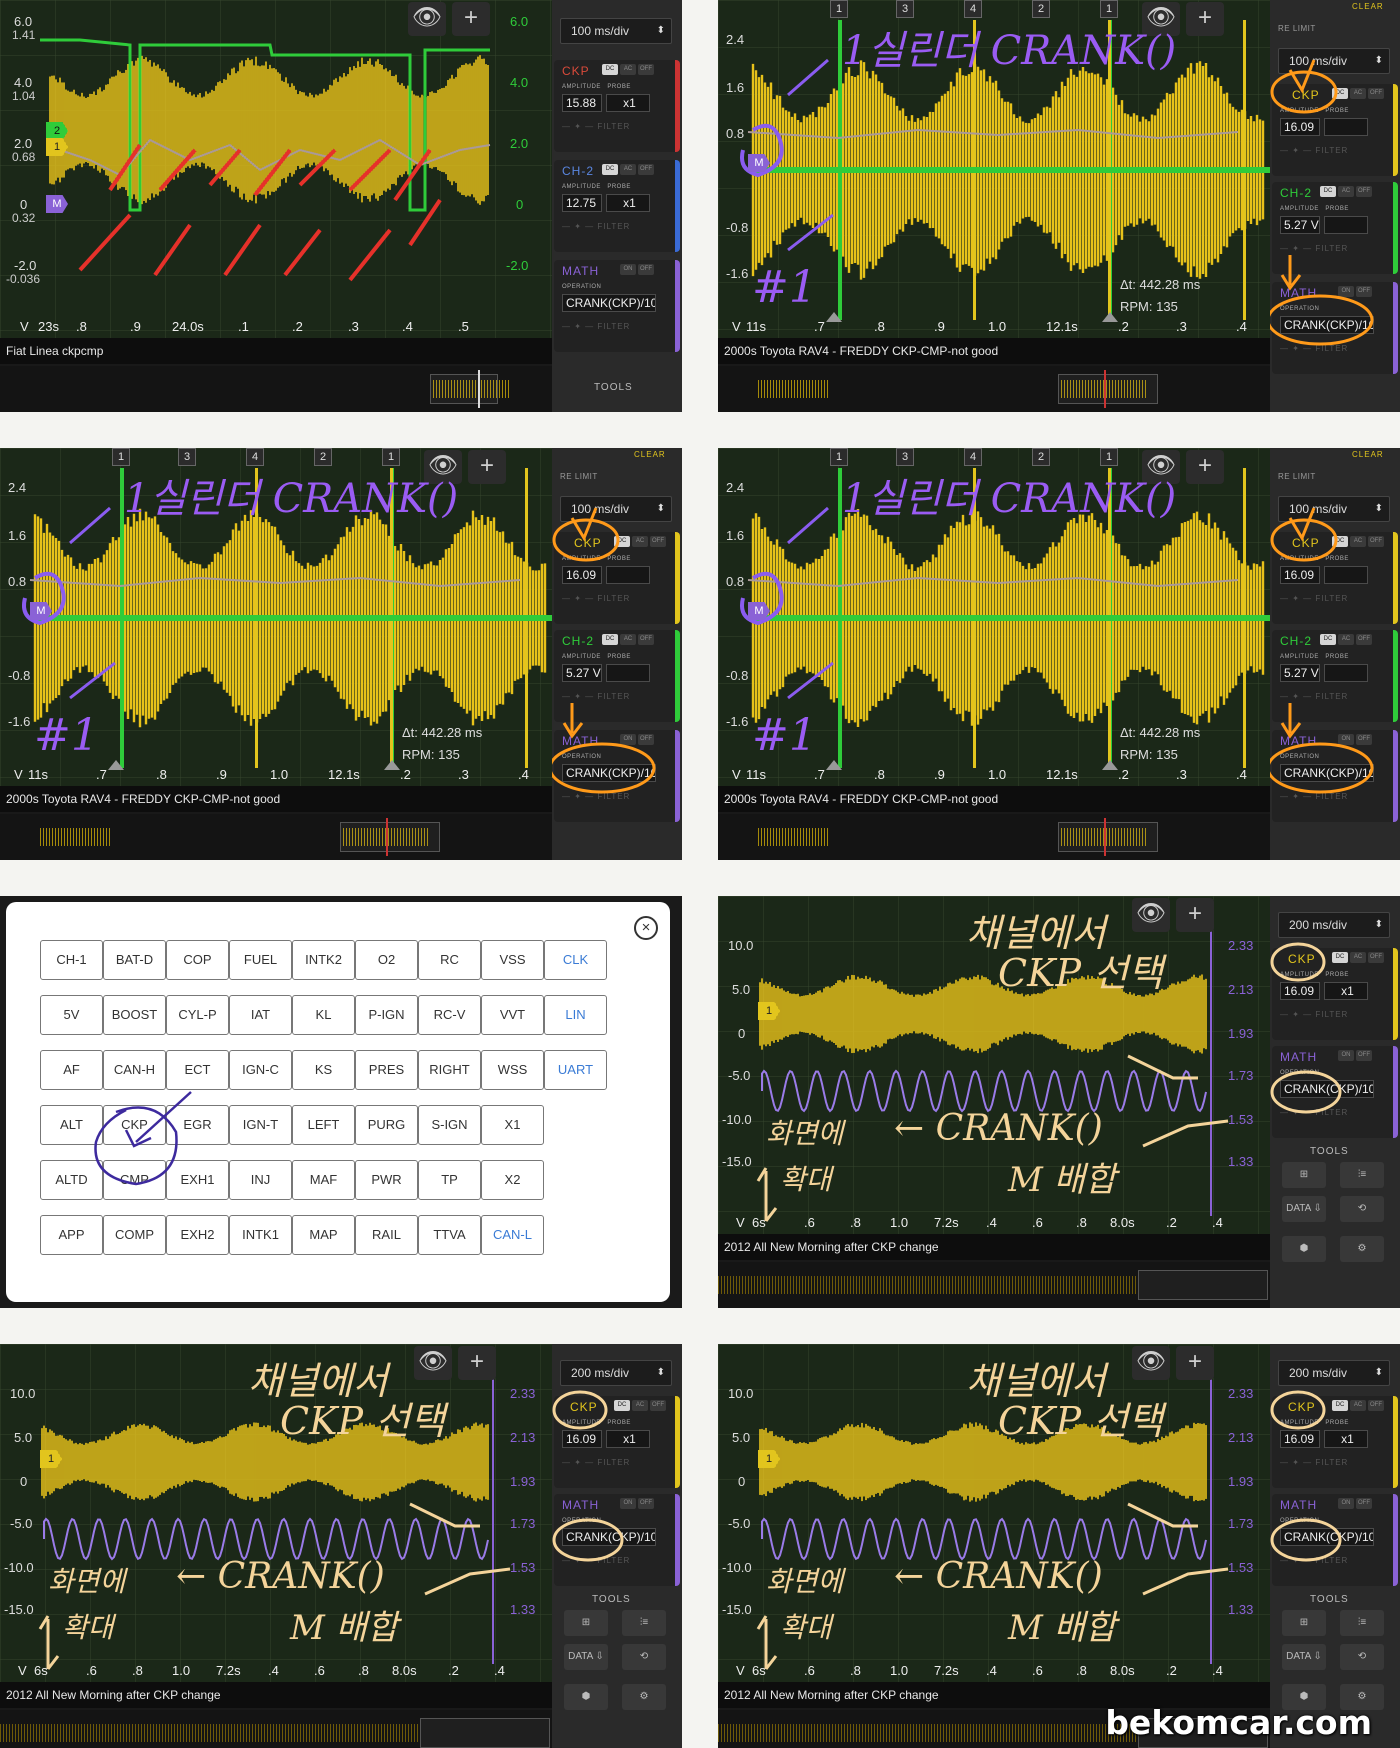 The height and width of the screenshot is (1748, 1400). Describe the element at coordinates (134, 960) in the screenshot. I see `preset-bat-d: BAT-D` at that location.